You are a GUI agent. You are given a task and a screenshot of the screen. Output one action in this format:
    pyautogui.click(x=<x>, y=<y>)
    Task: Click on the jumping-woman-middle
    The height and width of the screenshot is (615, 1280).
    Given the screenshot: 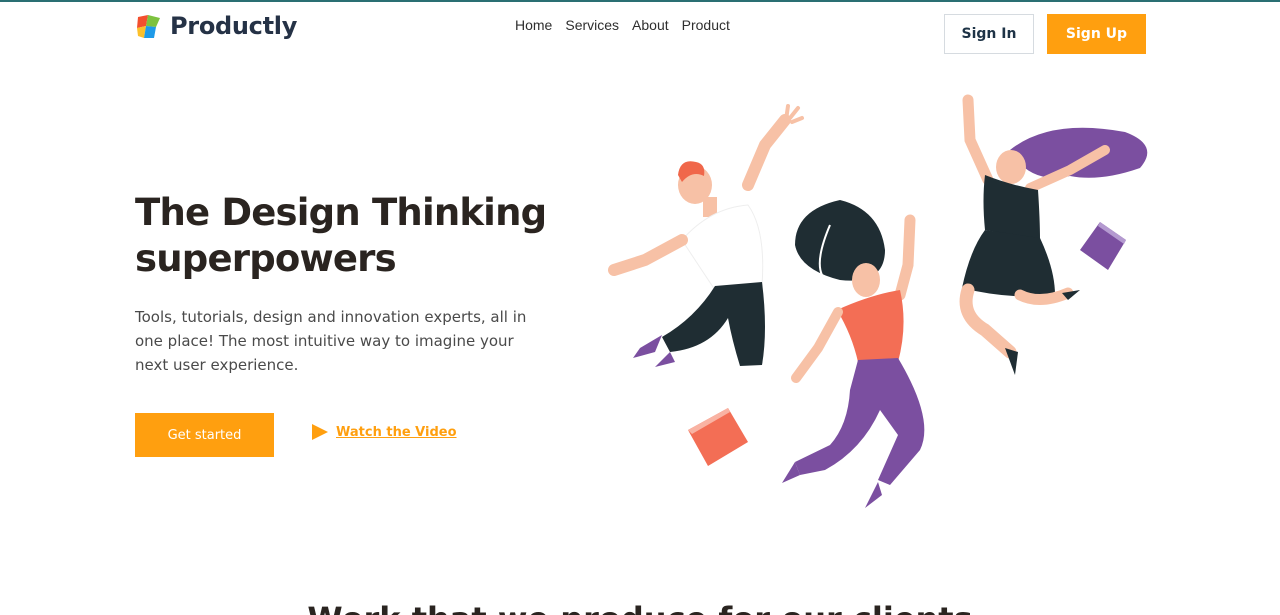 What is the action you would take?
    pyautogui.click(x=853, y=354)
    